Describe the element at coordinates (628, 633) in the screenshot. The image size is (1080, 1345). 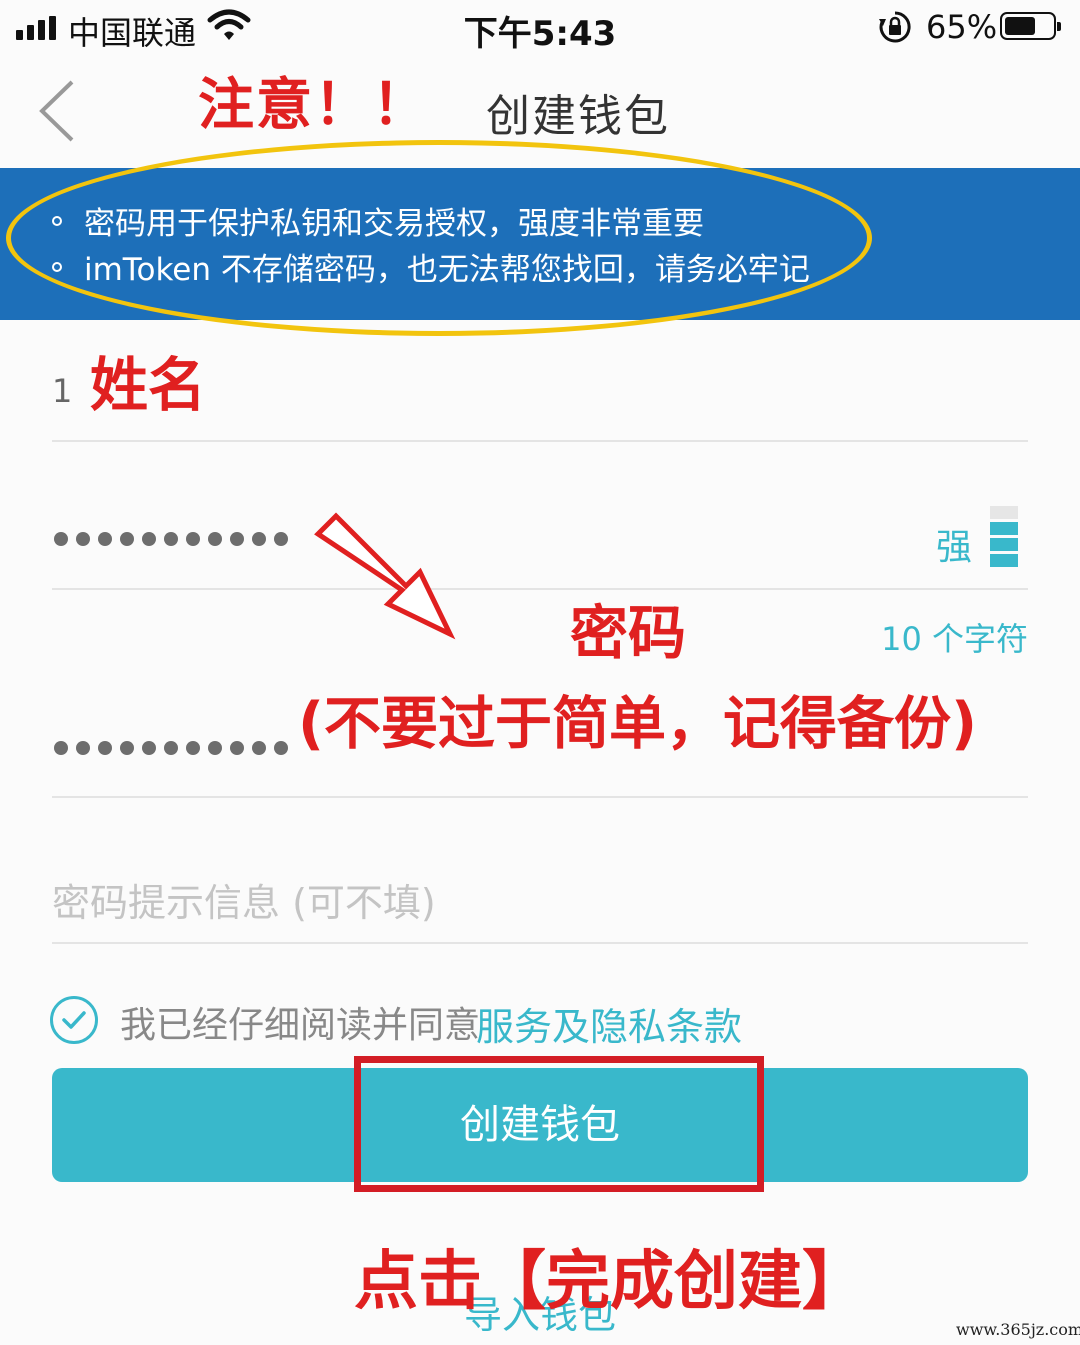
I see `annotation-password: 密码` at that location.